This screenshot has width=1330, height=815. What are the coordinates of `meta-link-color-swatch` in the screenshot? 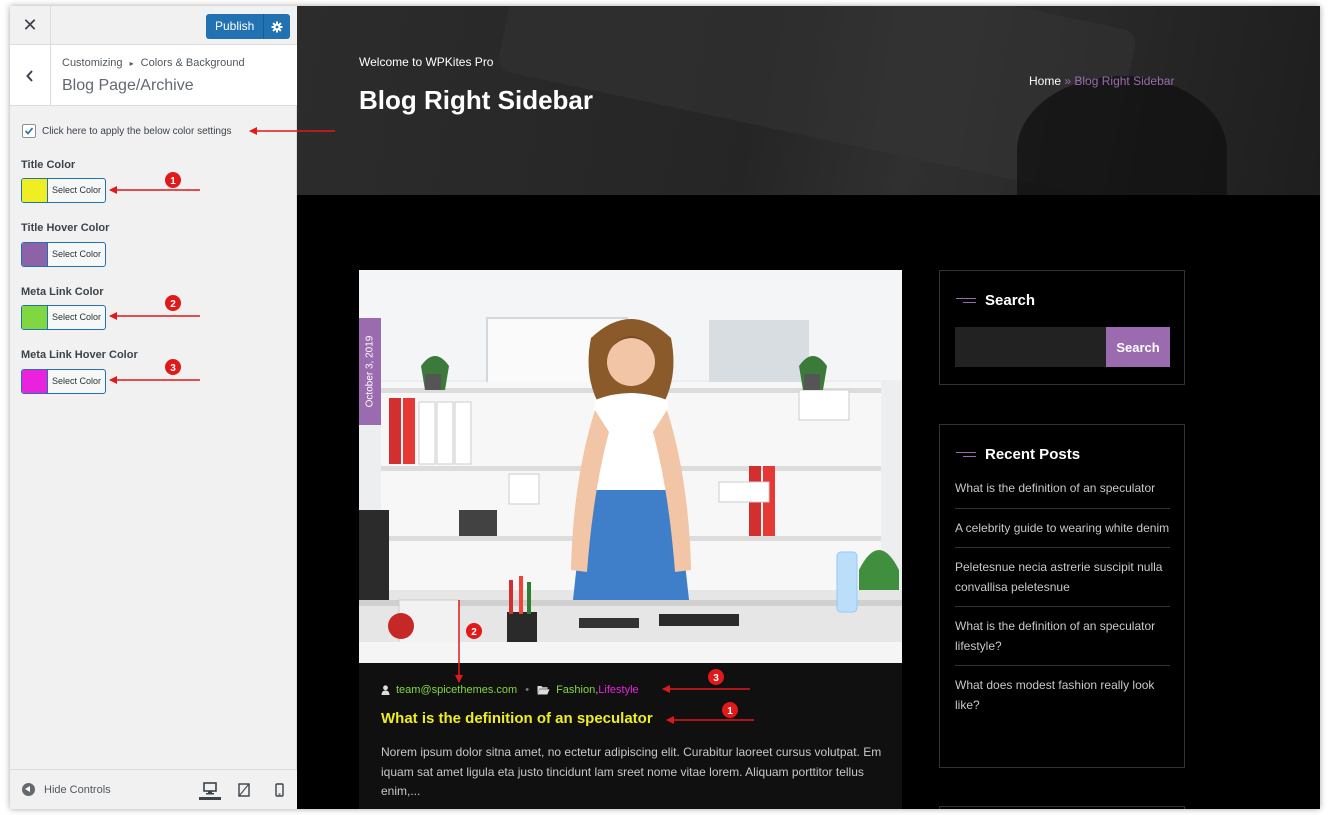 It's located at (35, 317).